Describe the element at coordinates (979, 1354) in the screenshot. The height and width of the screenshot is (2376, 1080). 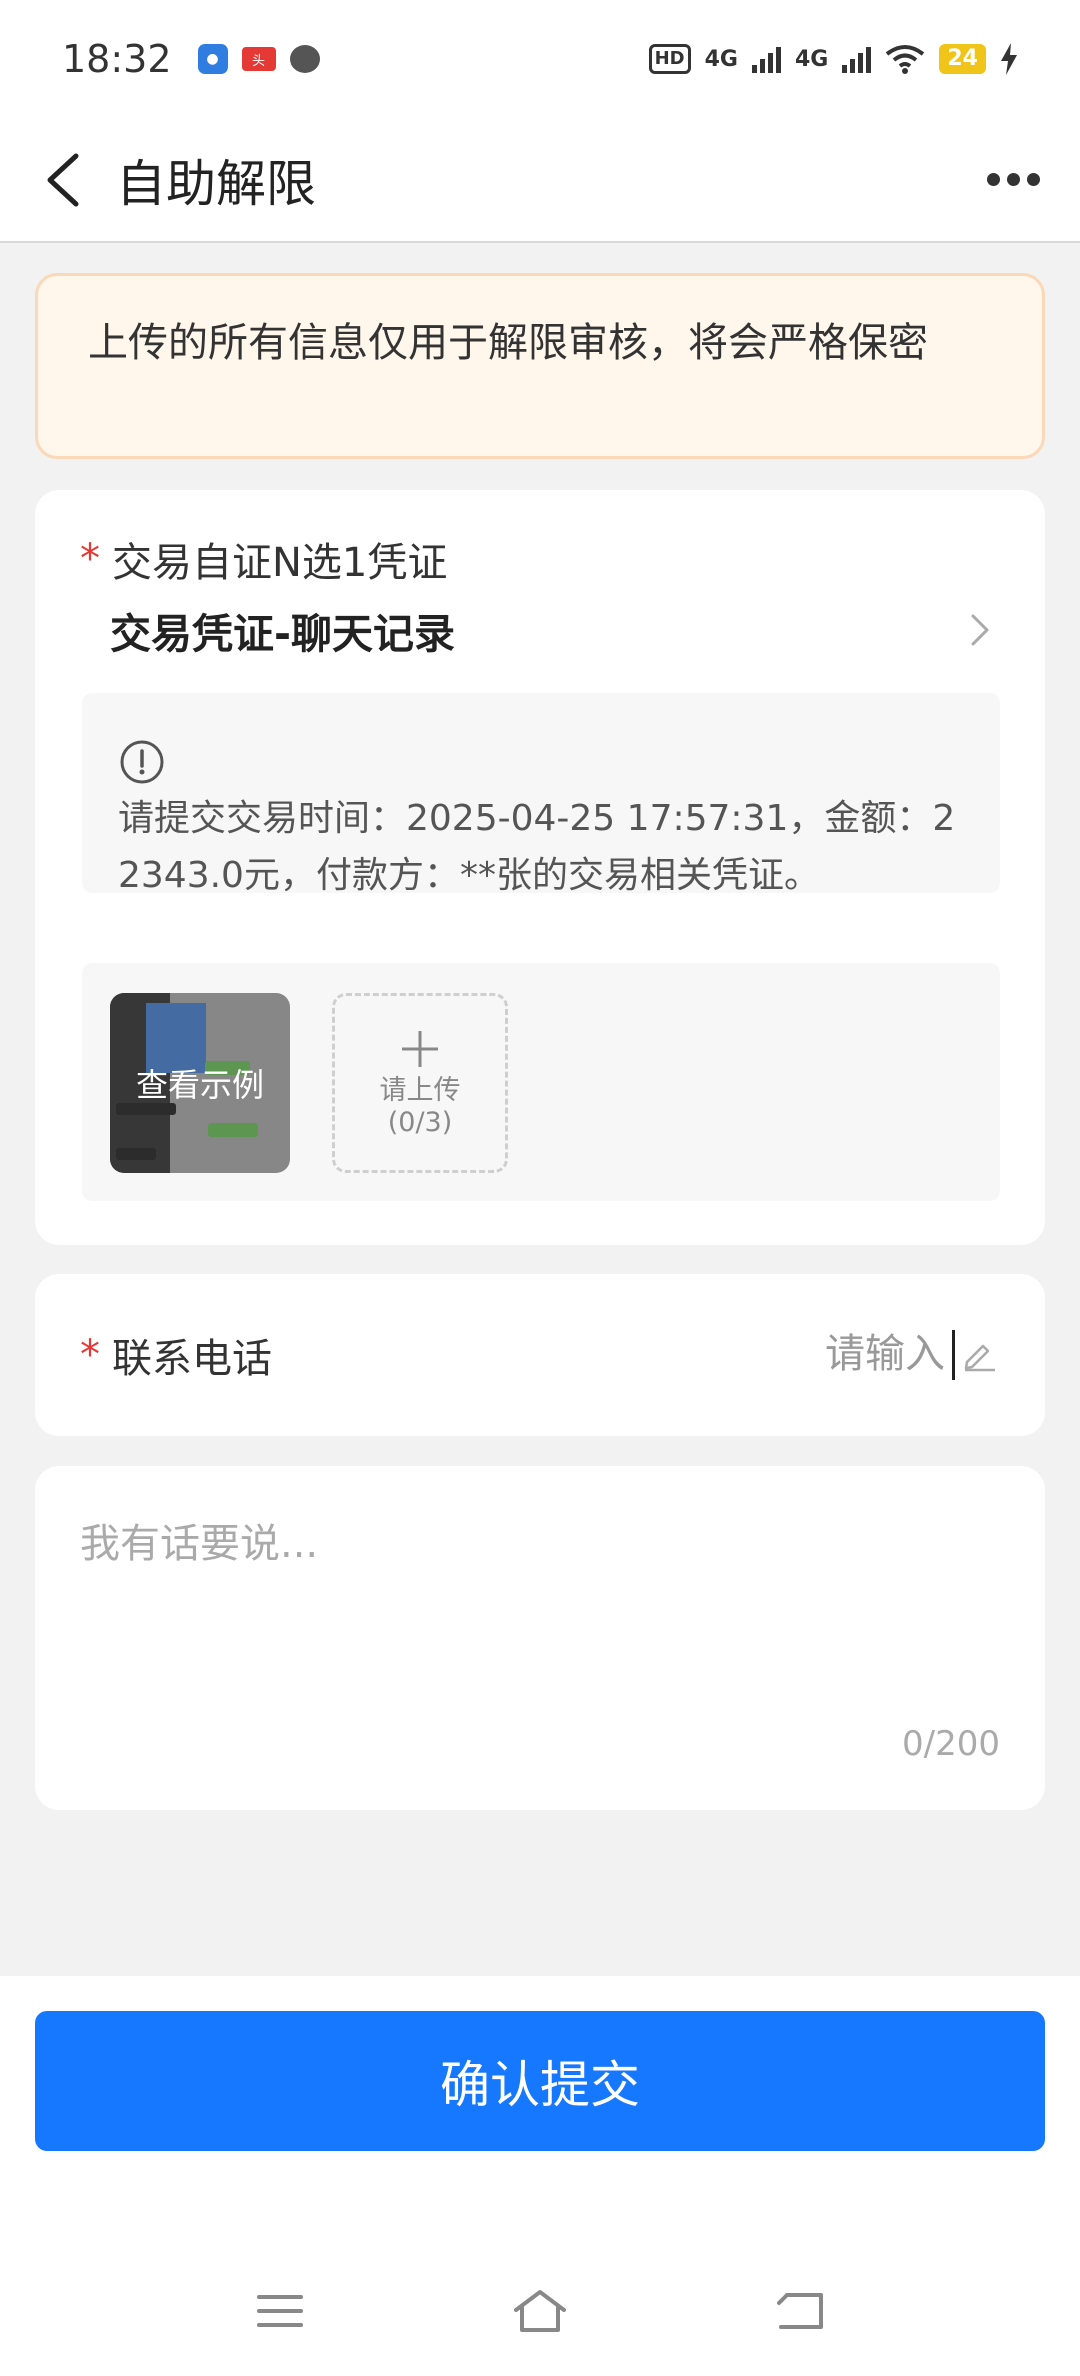
I see `edit-pencil-icon` at that location.